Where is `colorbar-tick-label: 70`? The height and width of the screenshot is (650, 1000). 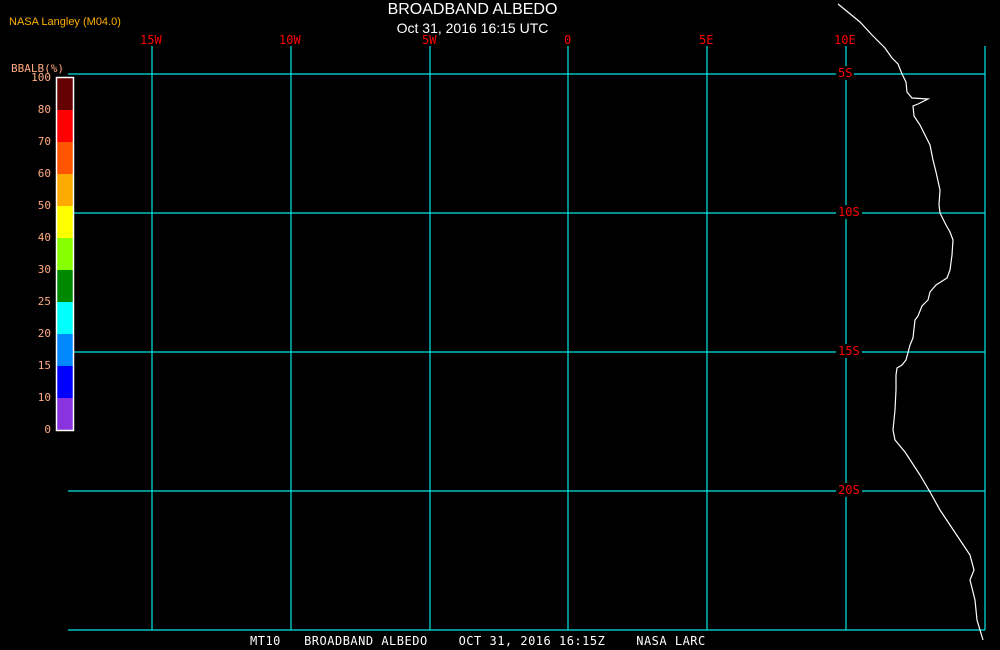
colorbar-tick-label: 70 is located at coordinates (44, 141).